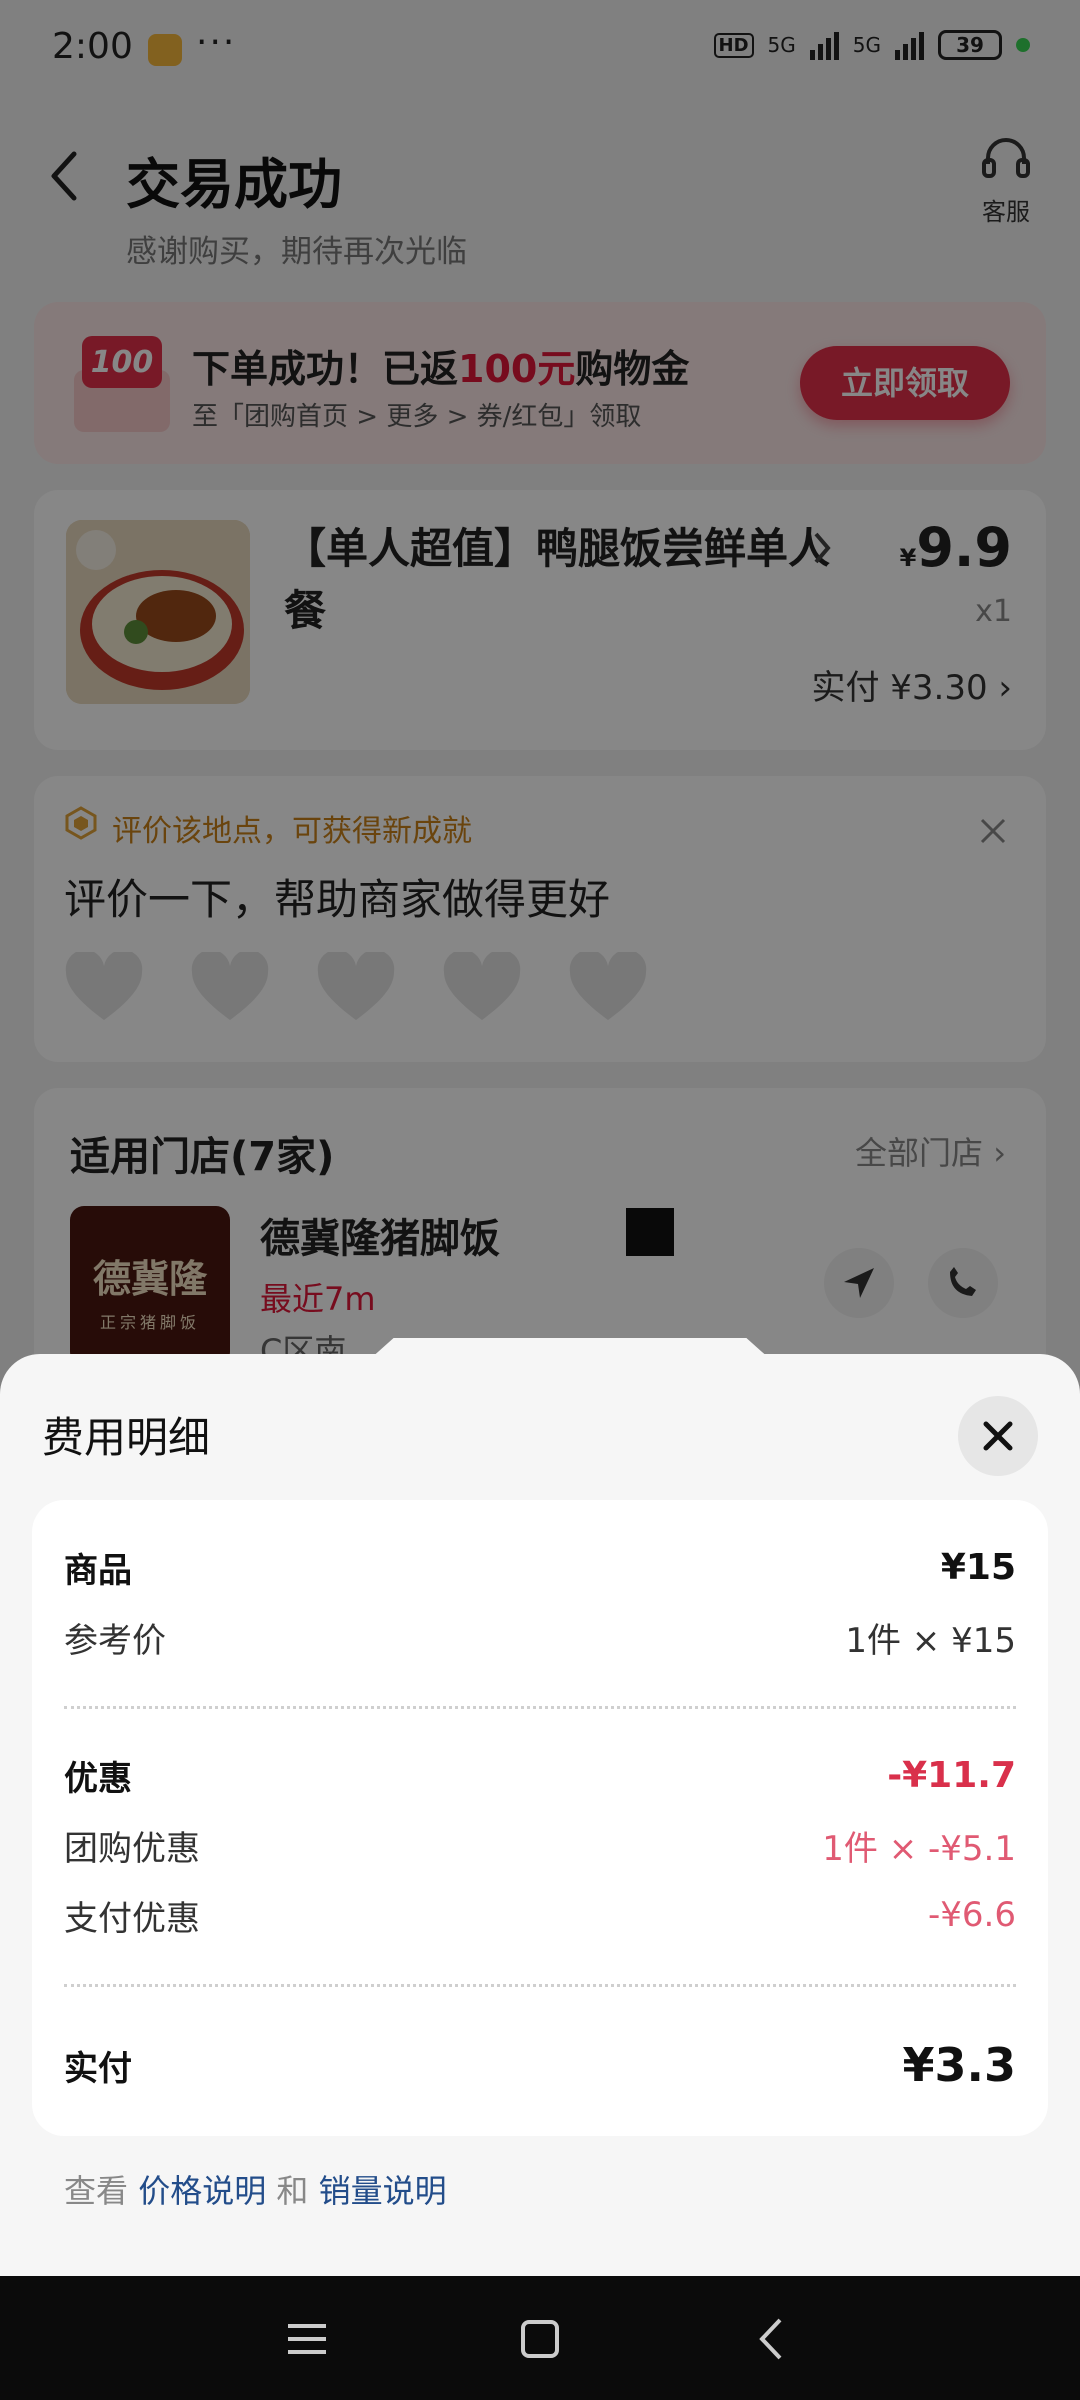 The height and width of the screenshot is (2400, 1080). What do you see at coordinates (383, 2191) in the screenshot?
I see `sales-explanation-link: 销量说明` at bounding box center [383, 2191].